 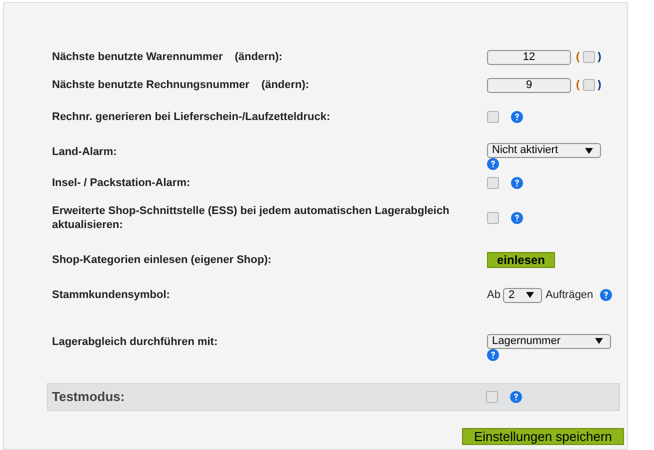 I want to click on dropdown: Lagernummer, so click(x=549, y=341).